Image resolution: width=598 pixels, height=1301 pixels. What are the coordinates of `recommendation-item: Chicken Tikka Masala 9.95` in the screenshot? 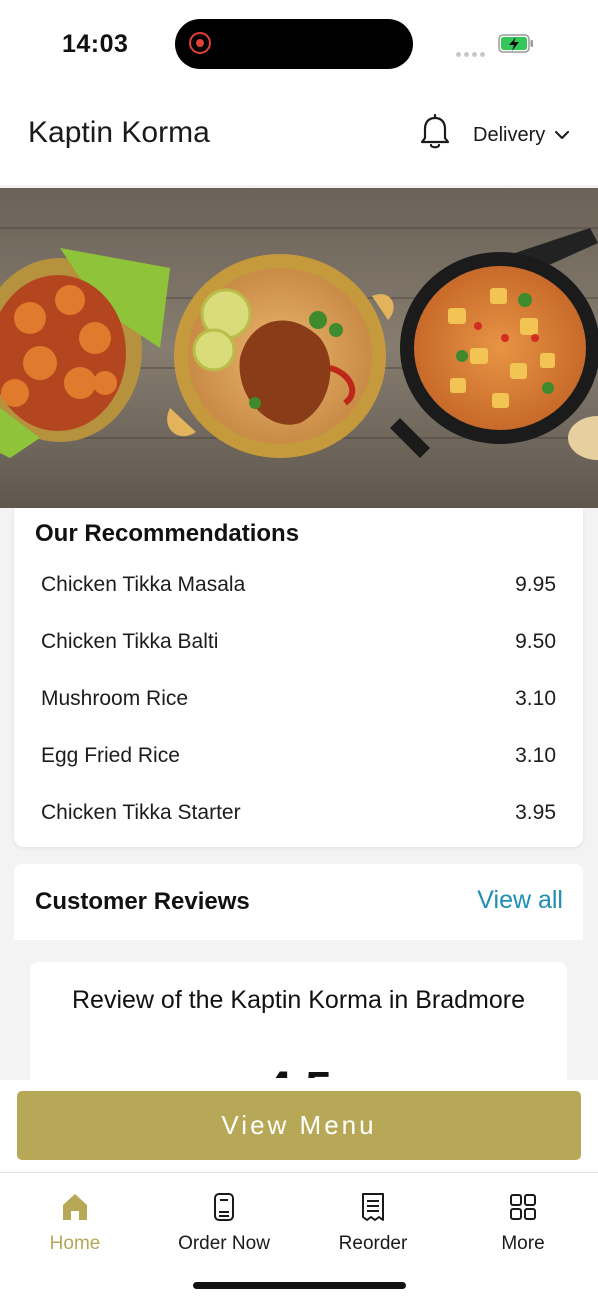 It's located at (298, 585).